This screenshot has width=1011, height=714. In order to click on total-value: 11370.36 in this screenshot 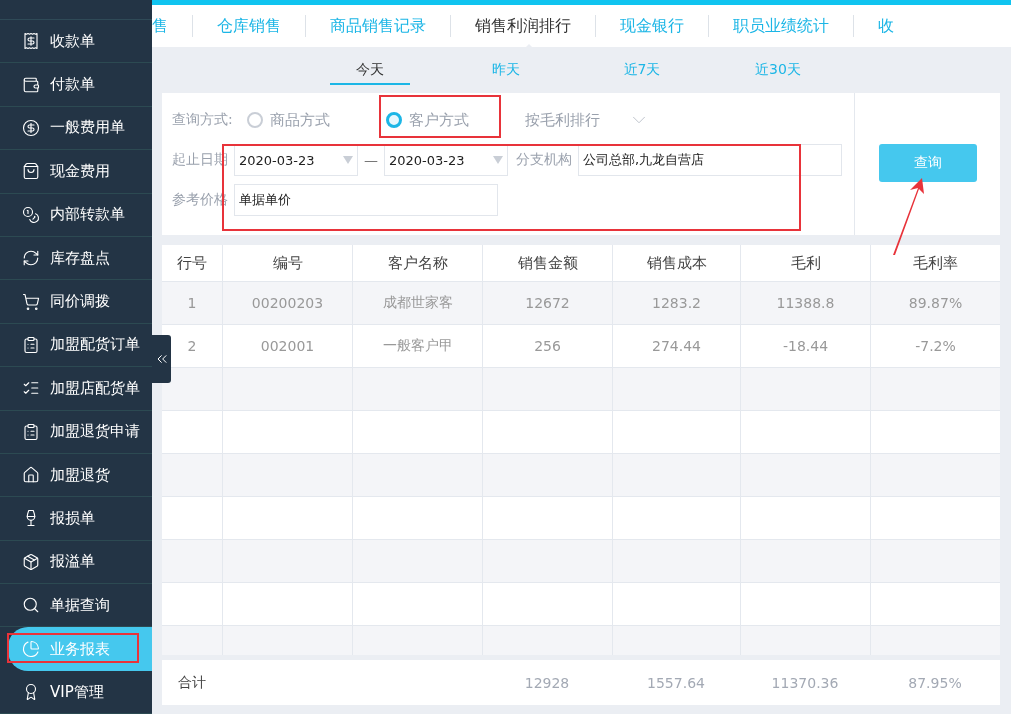, I will do `click(805, 682)`.